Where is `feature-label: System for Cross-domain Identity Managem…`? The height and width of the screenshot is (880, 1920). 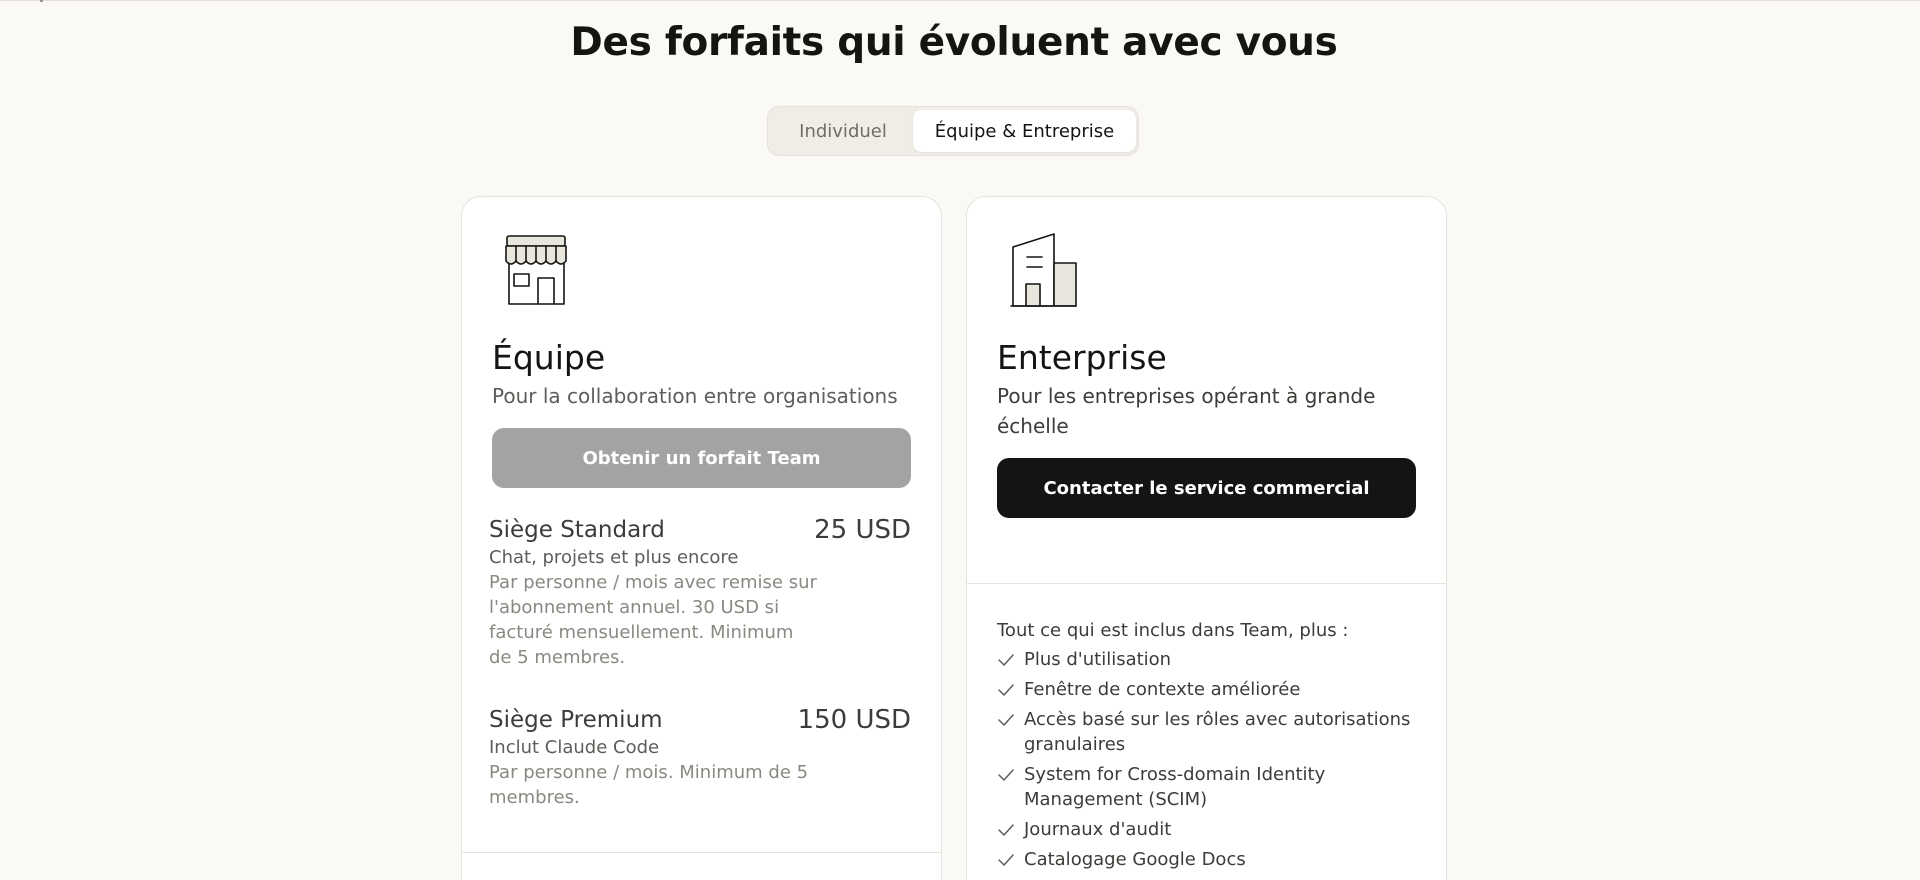
feature-label: System for Cross-domain Identity Managem… is located at coordinates (1175, 787).